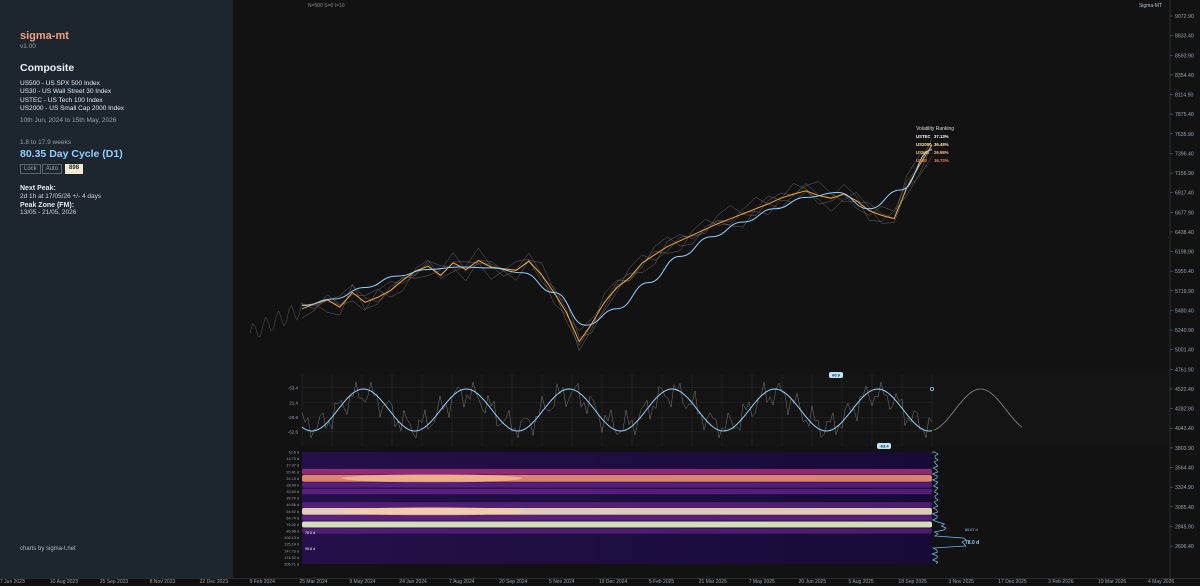  What do you see at coordinates (60, 83) in the screenshot?
I see `index-item-us500: US500 - US SPX 500 Index` at bounding box center [60, 83].